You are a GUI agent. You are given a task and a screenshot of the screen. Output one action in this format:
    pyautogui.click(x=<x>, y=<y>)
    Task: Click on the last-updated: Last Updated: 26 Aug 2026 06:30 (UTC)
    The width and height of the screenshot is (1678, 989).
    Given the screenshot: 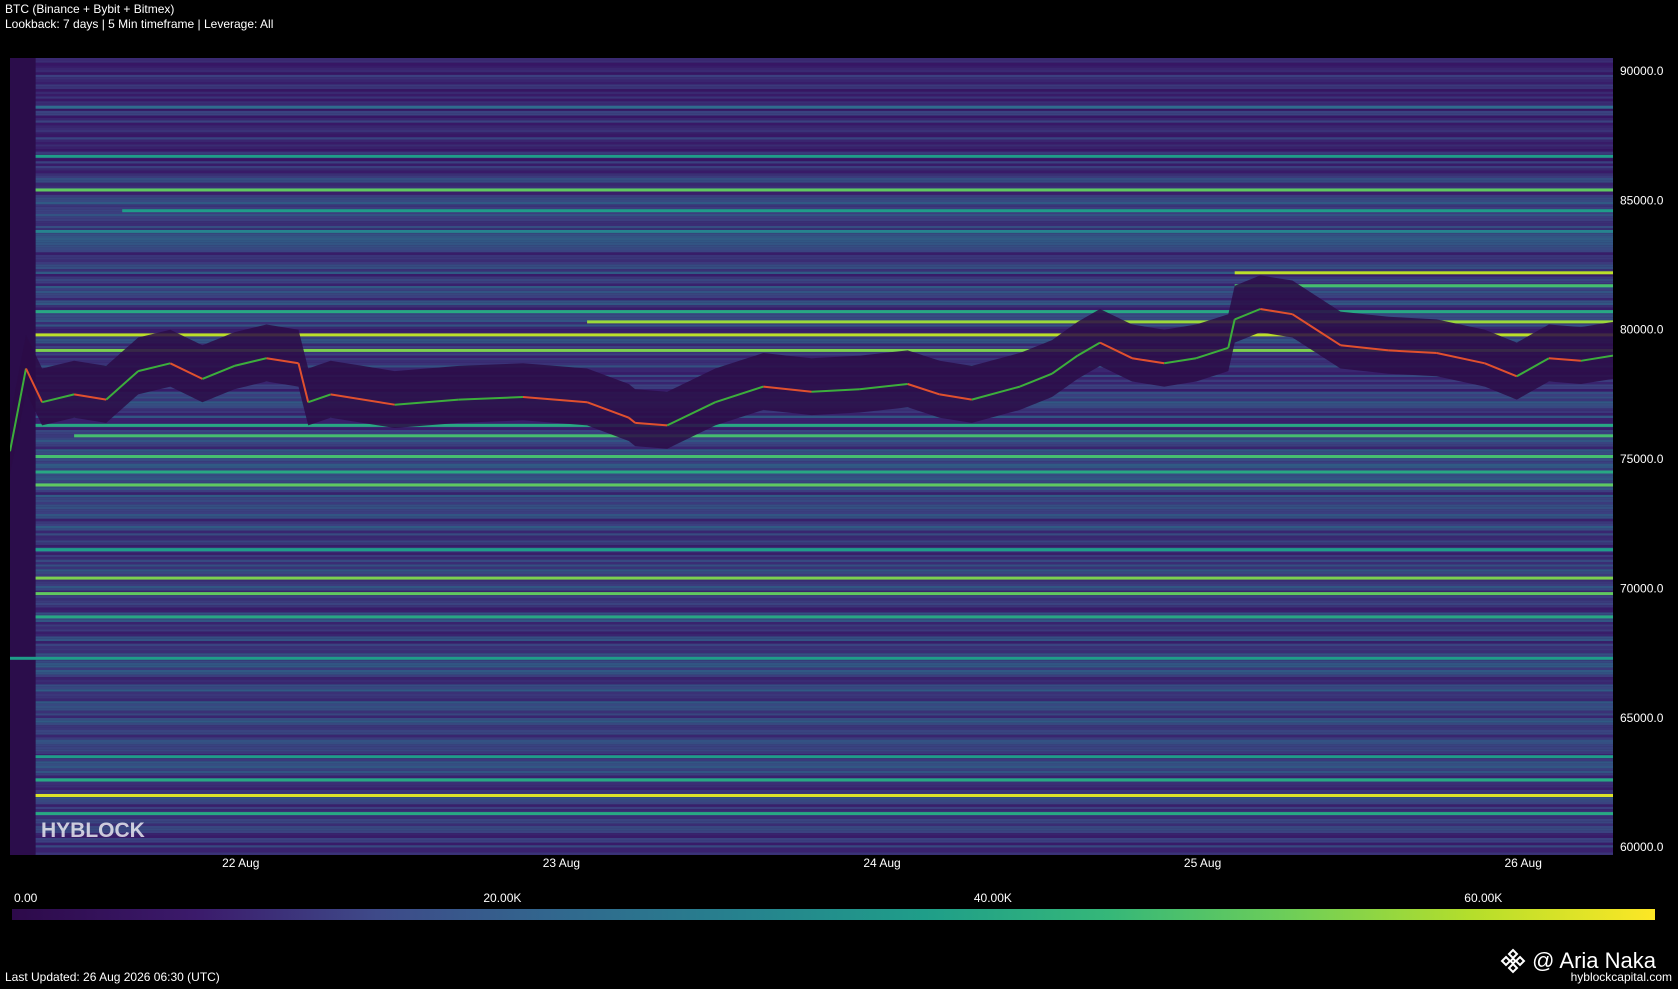 What is the action you would take?
    pyautogui.click(x=112, y=977)
    